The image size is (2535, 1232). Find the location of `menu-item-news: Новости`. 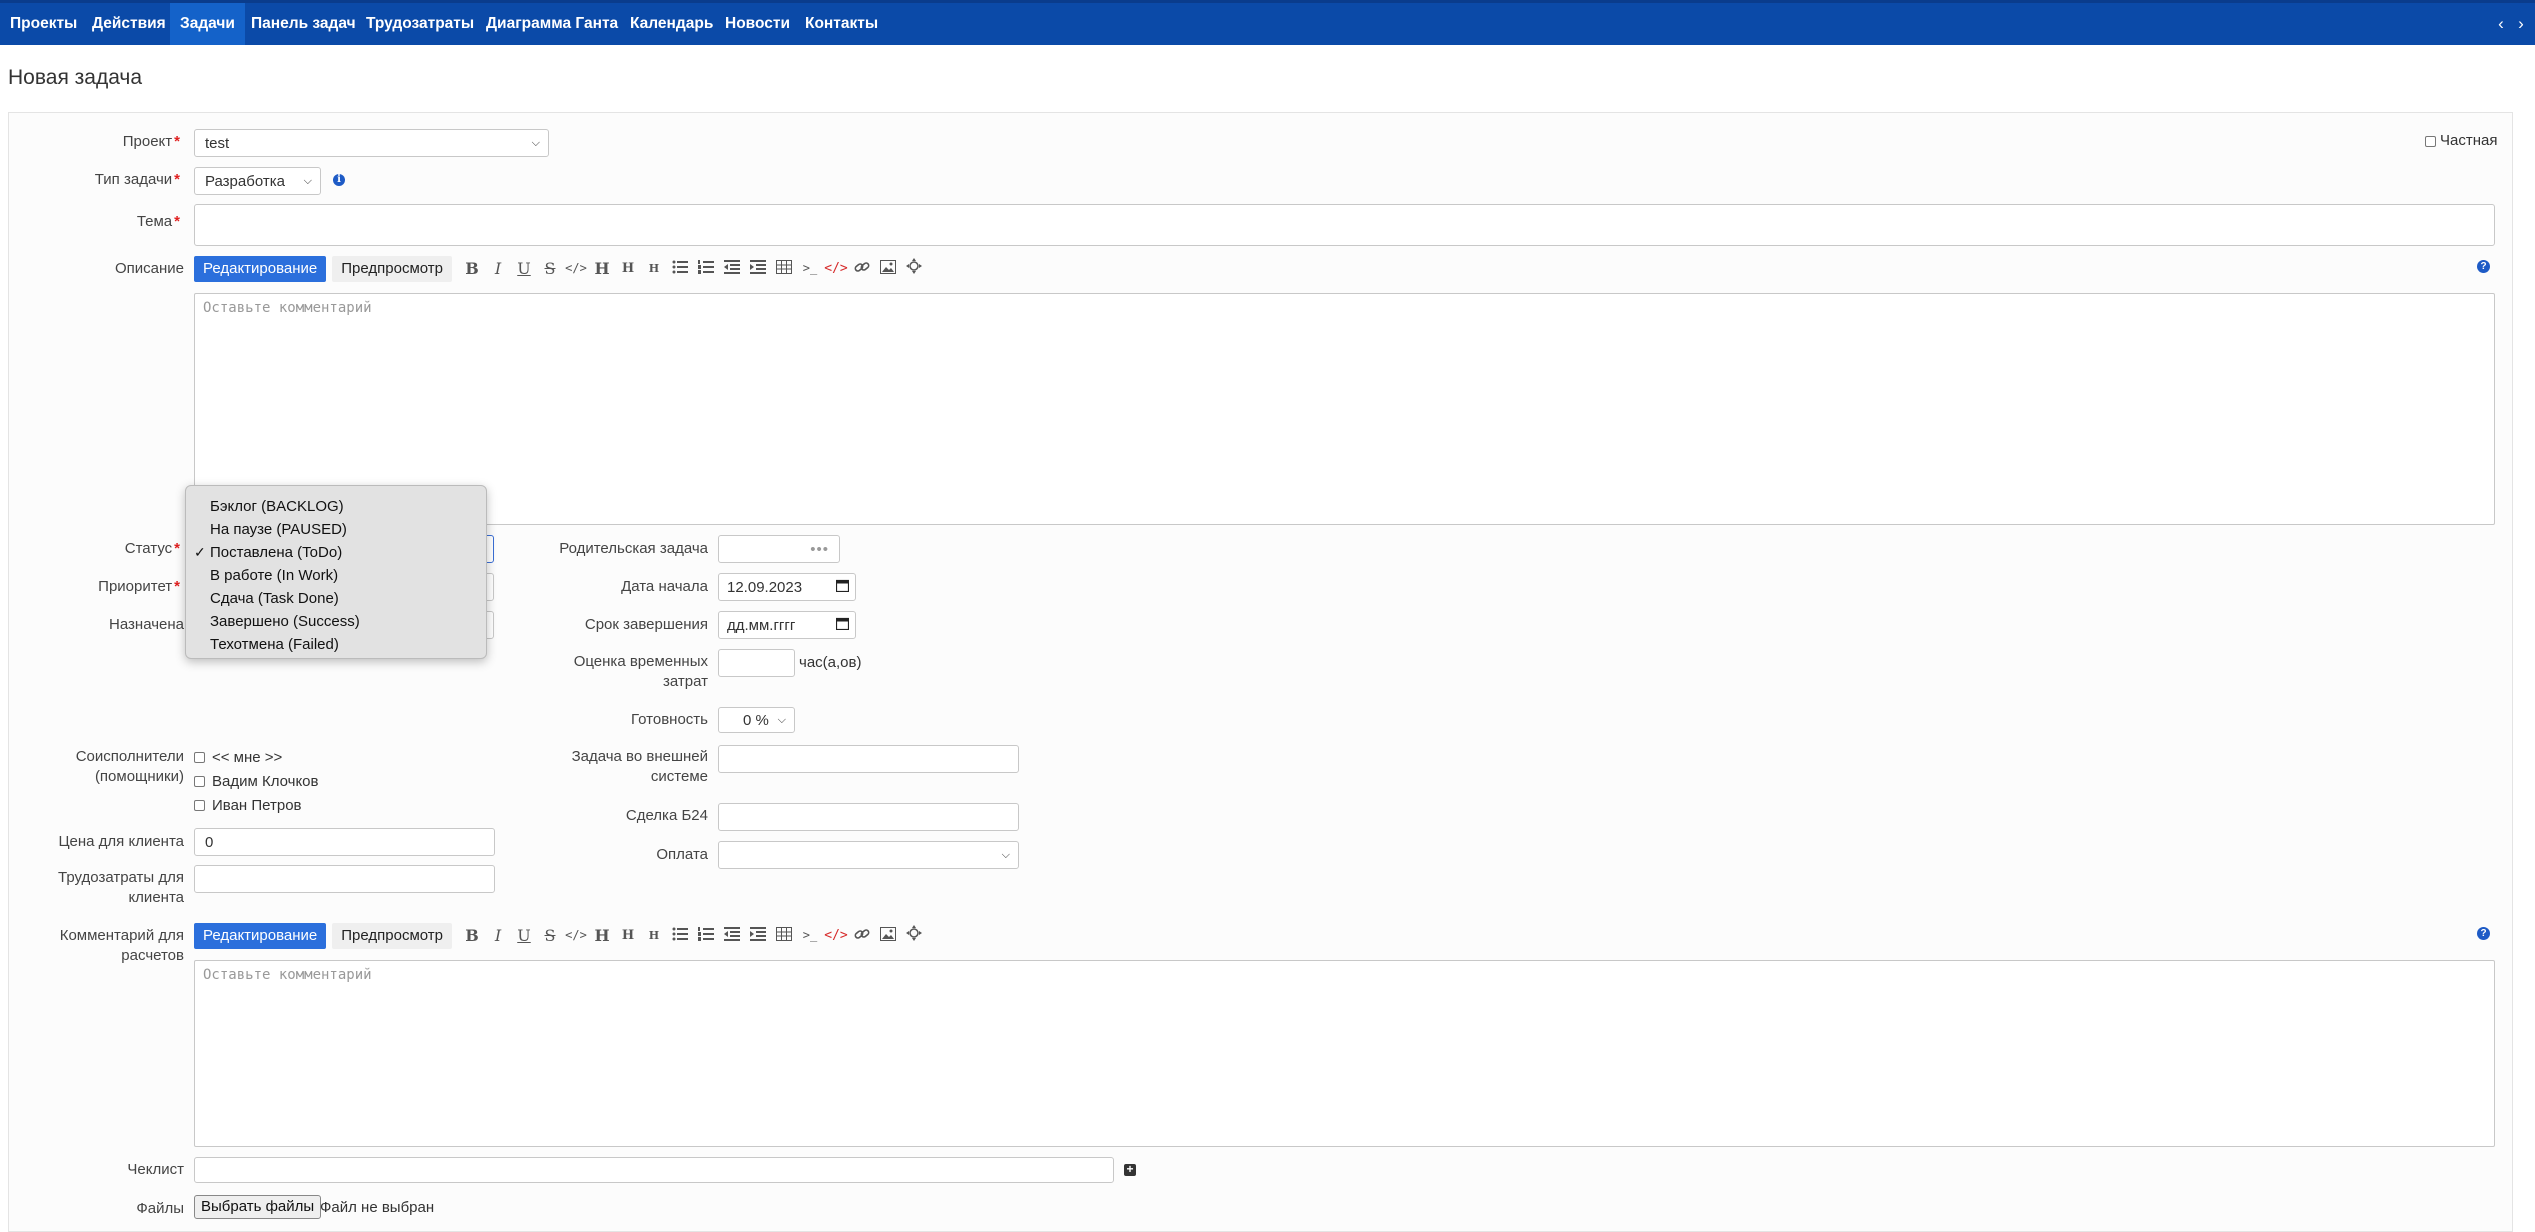

menu-item-news: Новости is located at coordinates (757, 24).